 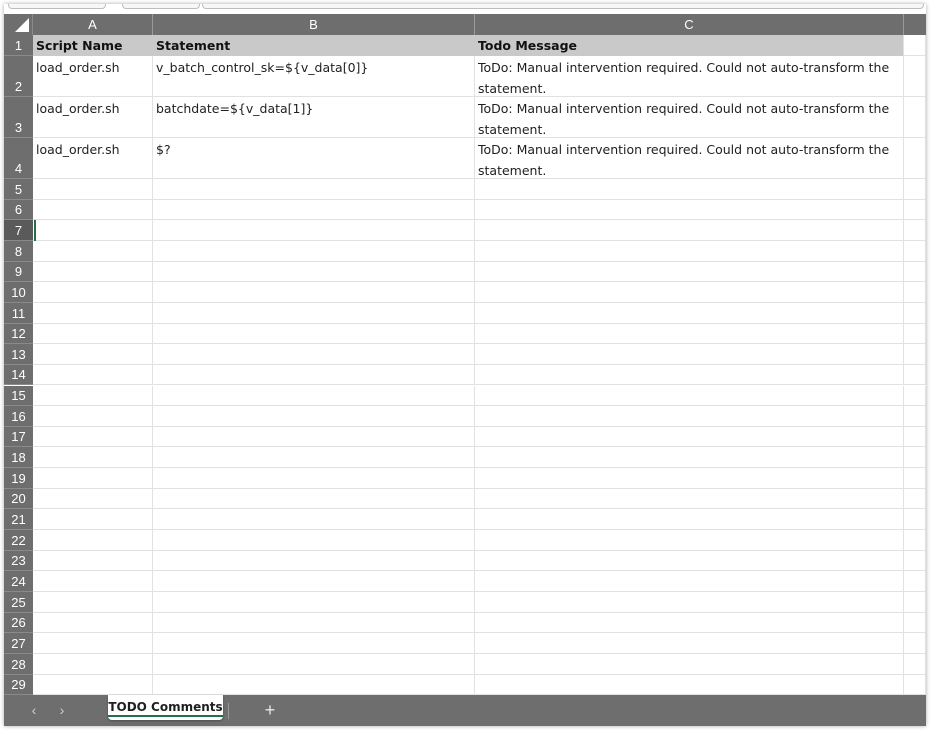 I want to click on row-header: 16, so click(x=18, y=416).